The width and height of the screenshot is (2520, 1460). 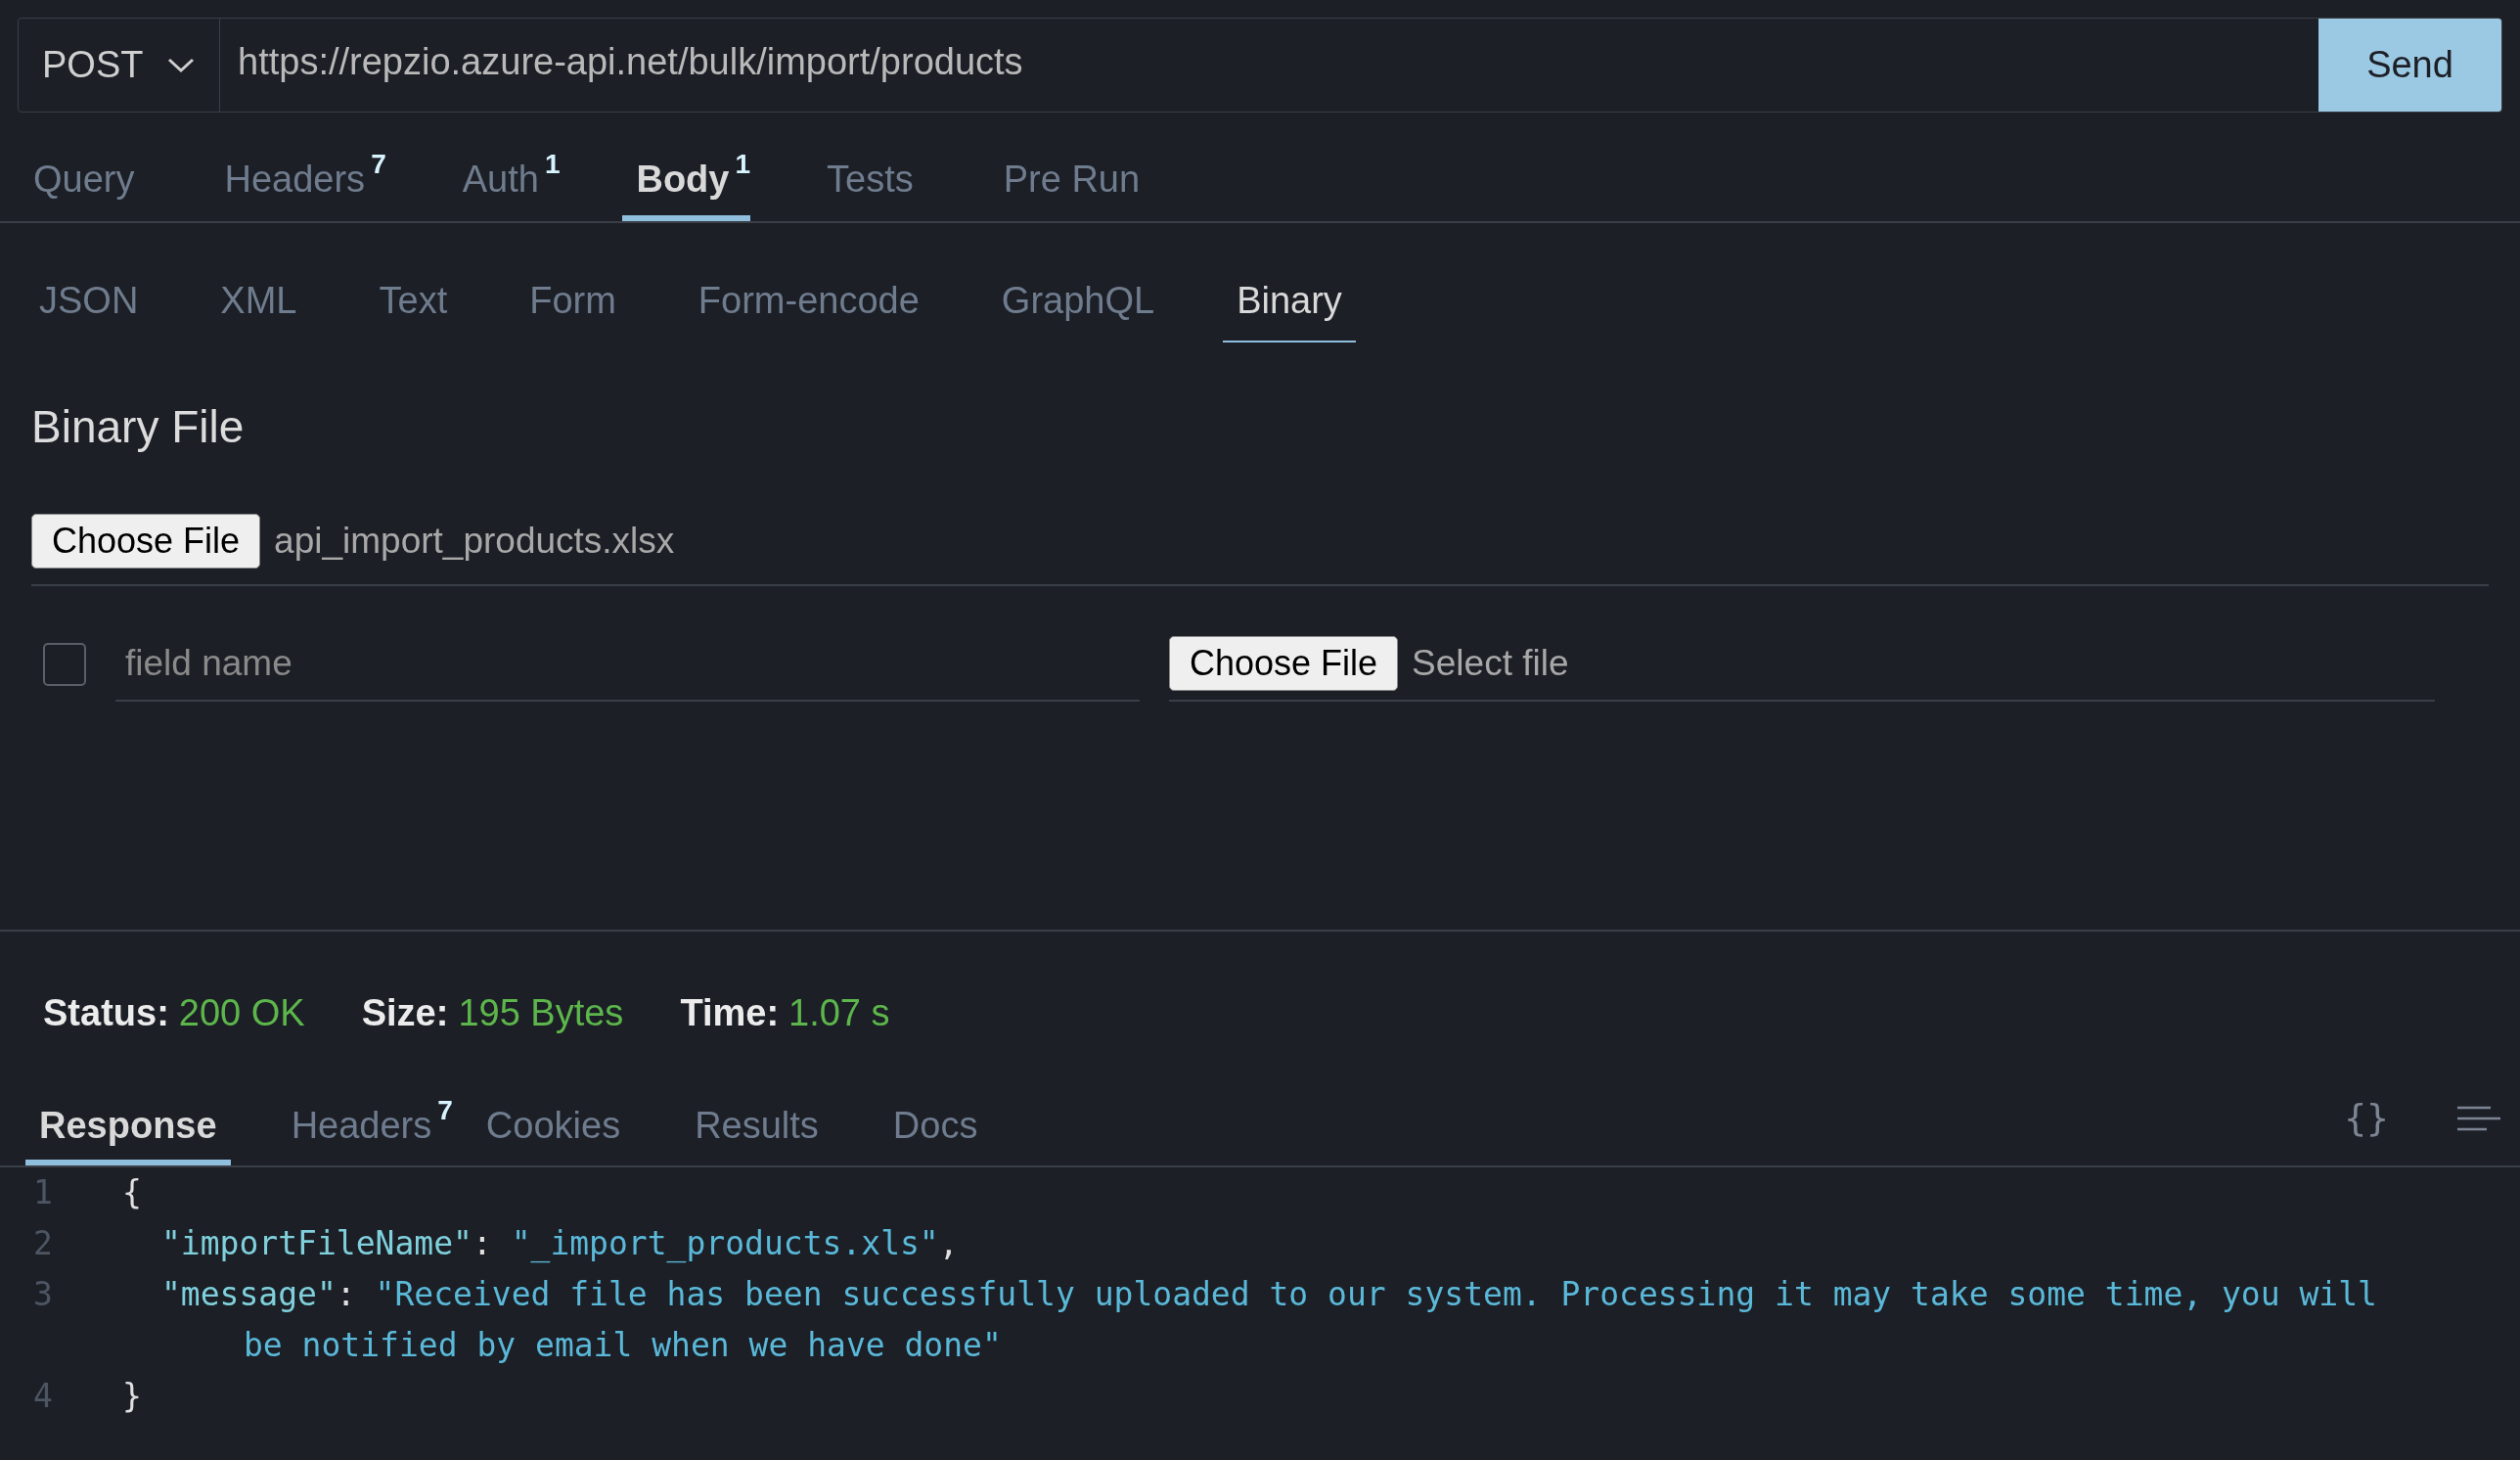 What do you see at coordinates (43, 1396) in the screenshot?
I see `line-number: 4` at bounding box center [43, 1396].